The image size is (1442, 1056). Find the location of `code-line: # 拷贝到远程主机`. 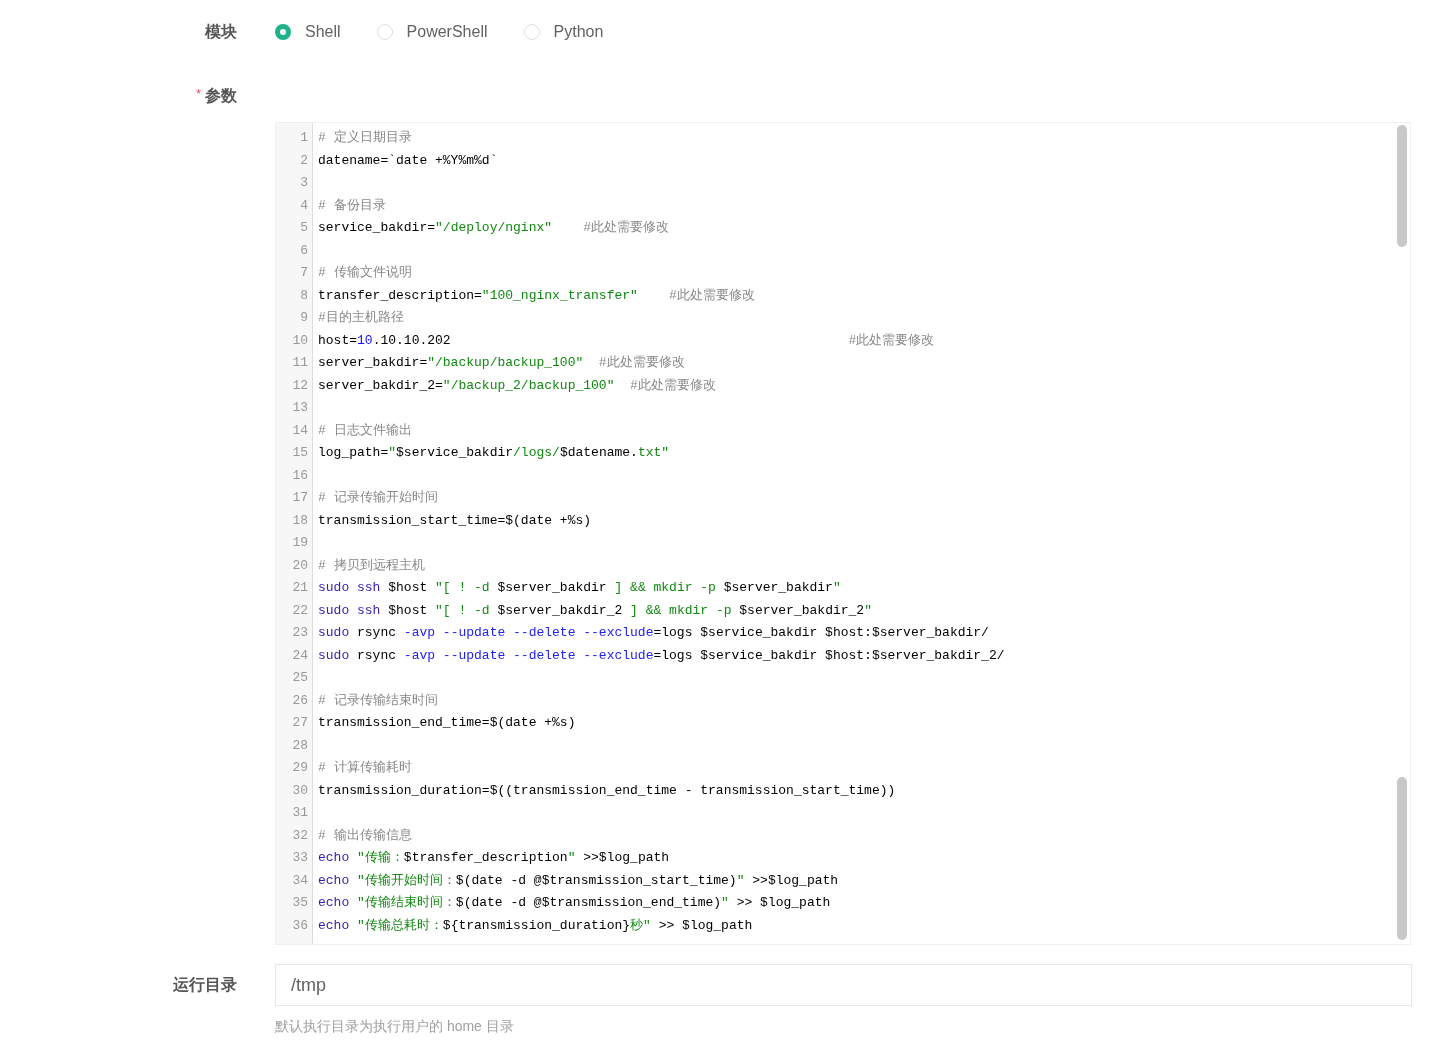

code-line: # 拷贝到远程主机 is located at coordinates (371, 565).